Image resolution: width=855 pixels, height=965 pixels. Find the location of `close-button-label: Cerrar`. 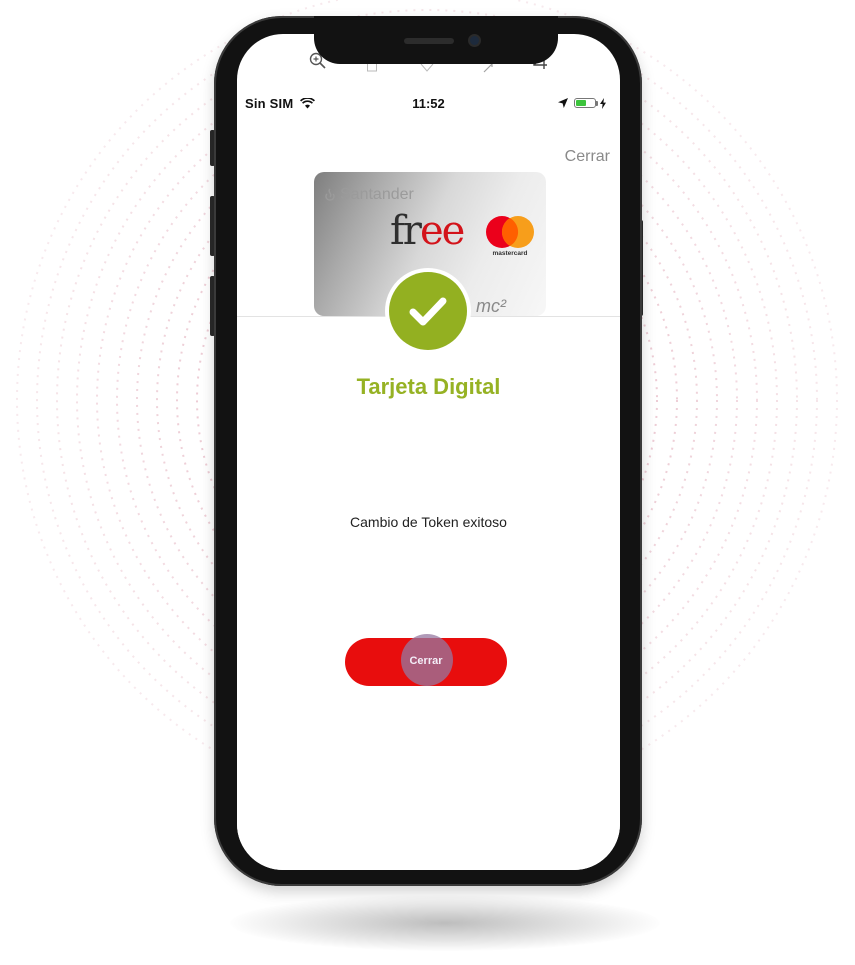

close-button-label: Cerrar is located at coordinates (426, 661).